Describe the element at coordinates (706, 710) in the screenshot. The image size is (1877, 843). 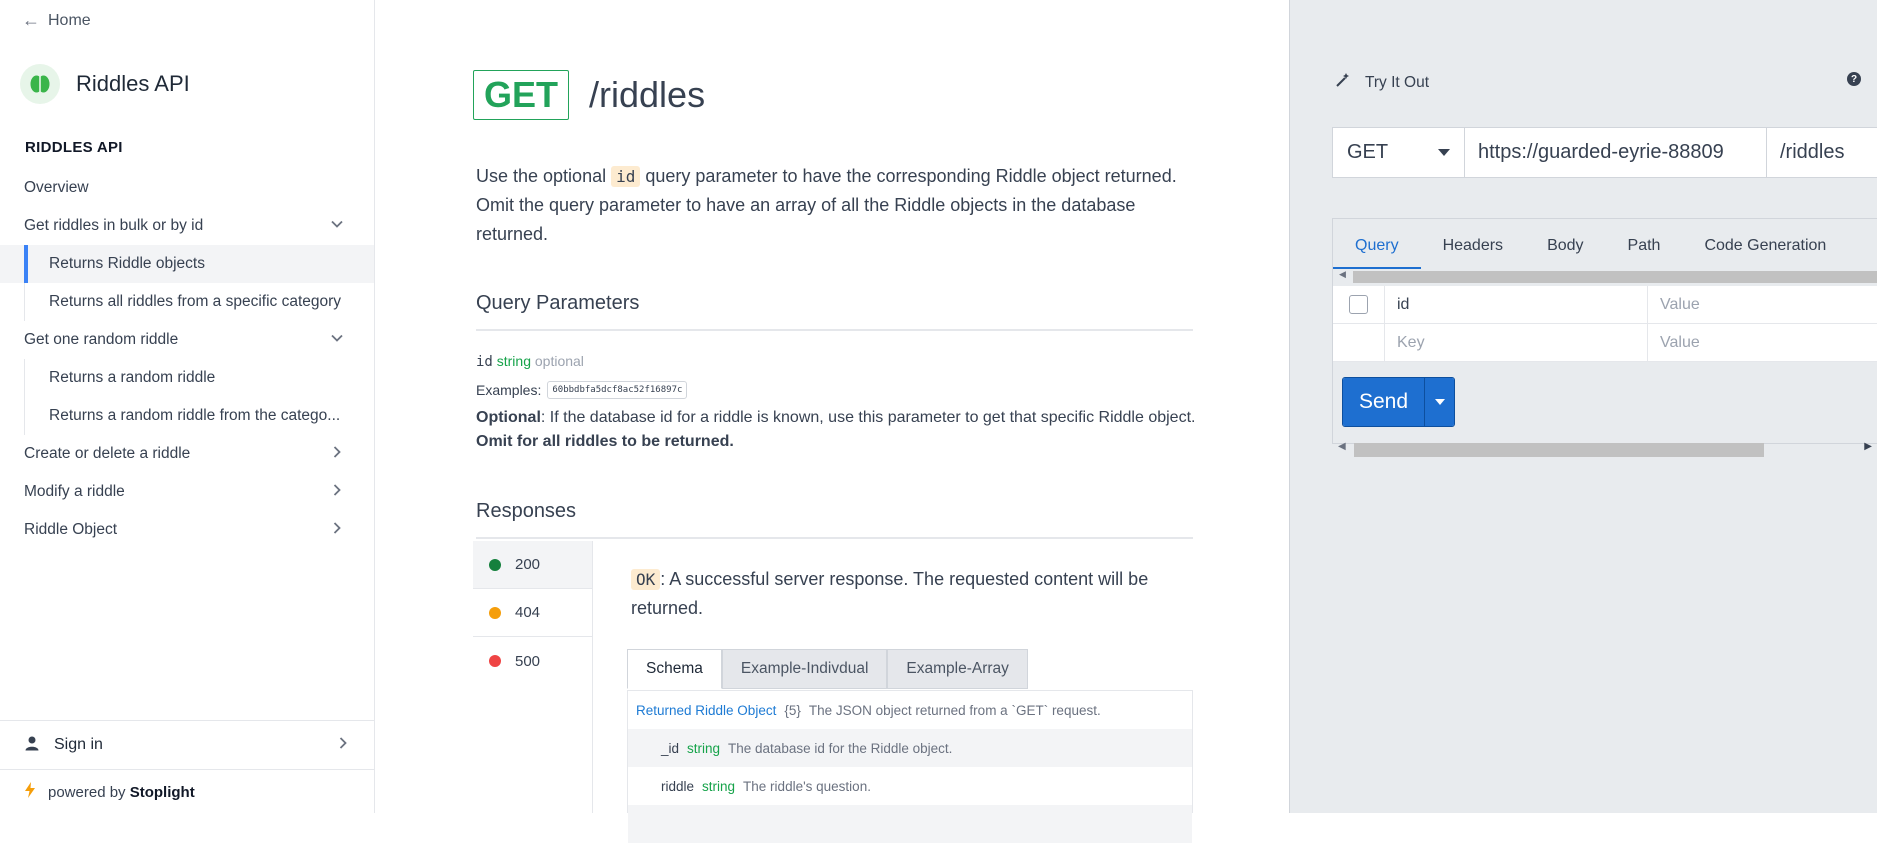
I see `schema-root-name: Returned Riddle Object` at that location.